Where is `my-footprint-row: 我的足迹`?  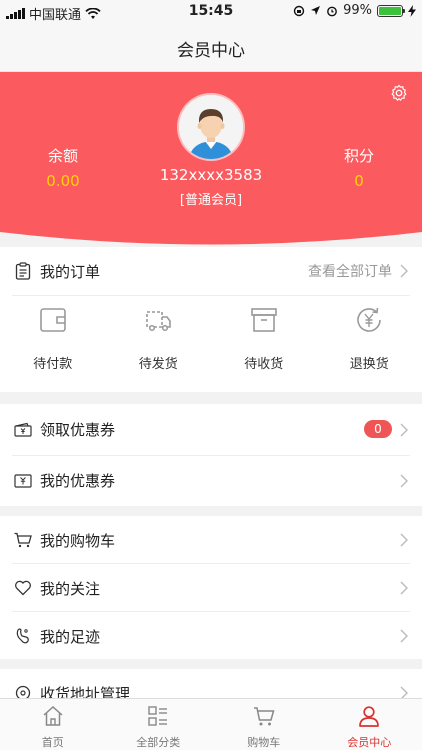
my-footprint-row: 我的足迹 is located at coordinates (211, 636).